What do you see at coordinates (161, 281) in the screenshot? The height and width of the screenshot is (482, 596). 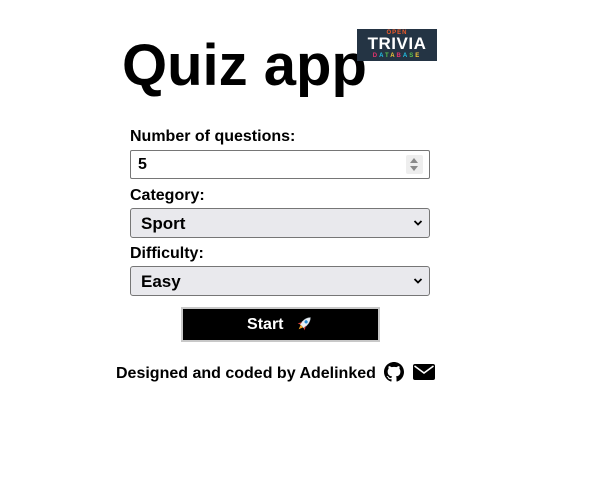 I see `difficulty-selected-value: Easy` at bounding box center [161, 281].